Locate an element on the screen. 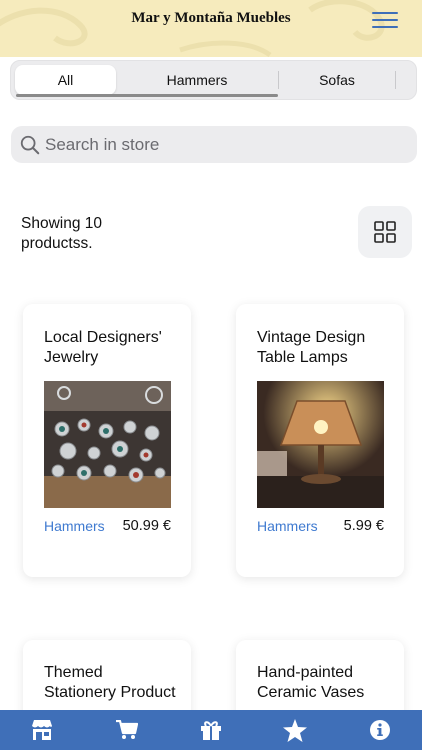 This screenshot has width=422, height=750. tab-hammers: Hammers is located at coordinates (197, 80).